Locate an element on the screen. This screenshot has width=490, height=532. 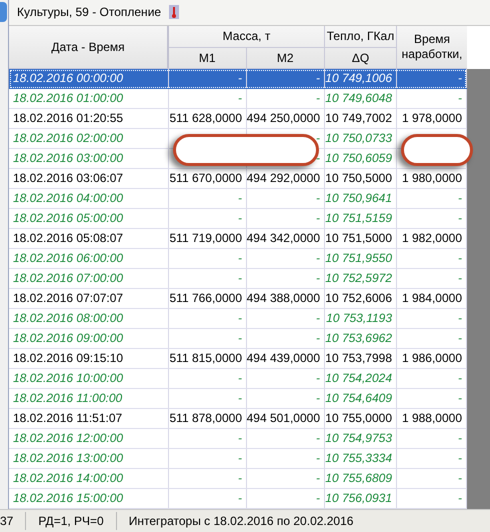
table-cell-text: 511 628,0000 is located at coordinates (205, 119).